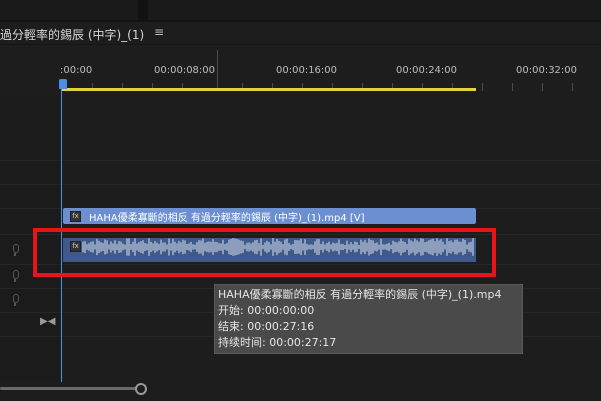 Image resolution: width=601 pixels, height=401 pixels. Describe the element at coordinates (69, 10) in the screenshot. I see `top-panel-left` at that location.